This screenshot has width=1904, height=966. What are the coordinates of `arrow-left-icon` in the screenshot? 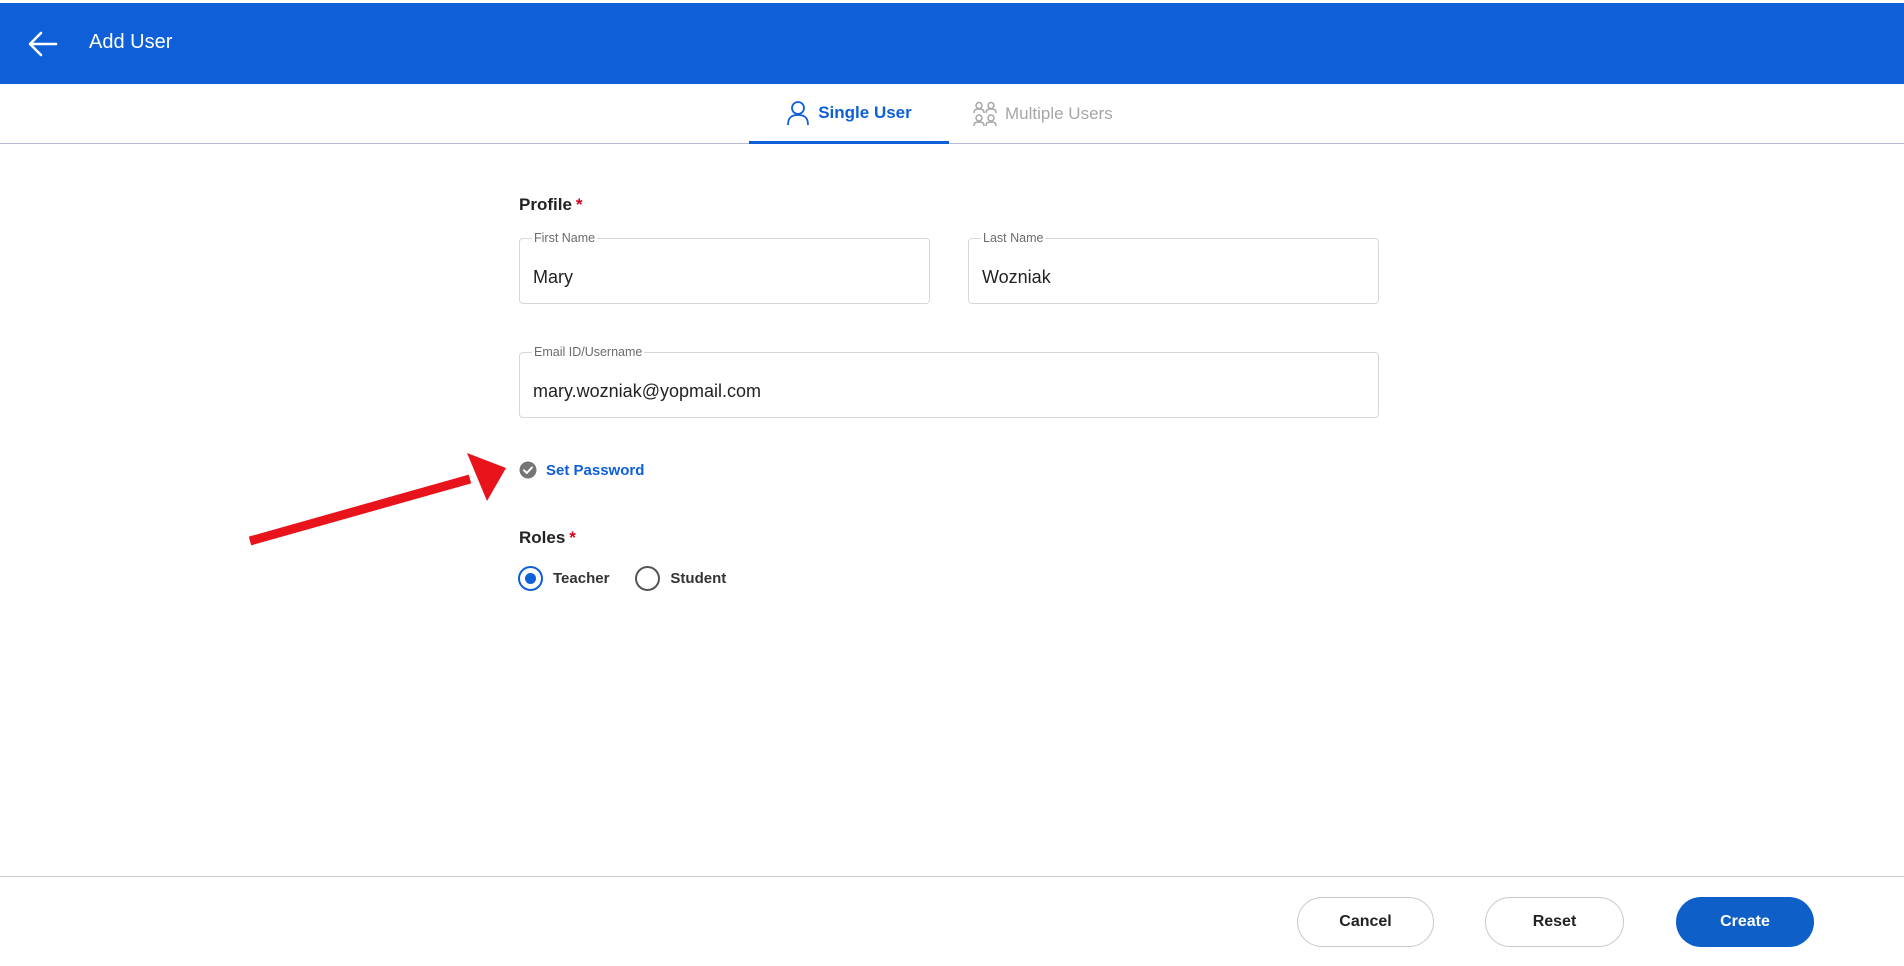 It's located at (43, 44).